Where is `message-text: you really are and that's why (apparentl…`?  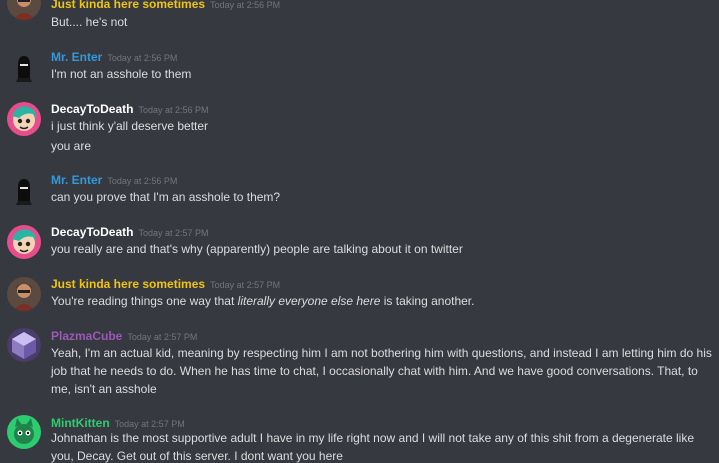
message-text: you really are and that's why (apparentl… is located at coordinates (257, 249).